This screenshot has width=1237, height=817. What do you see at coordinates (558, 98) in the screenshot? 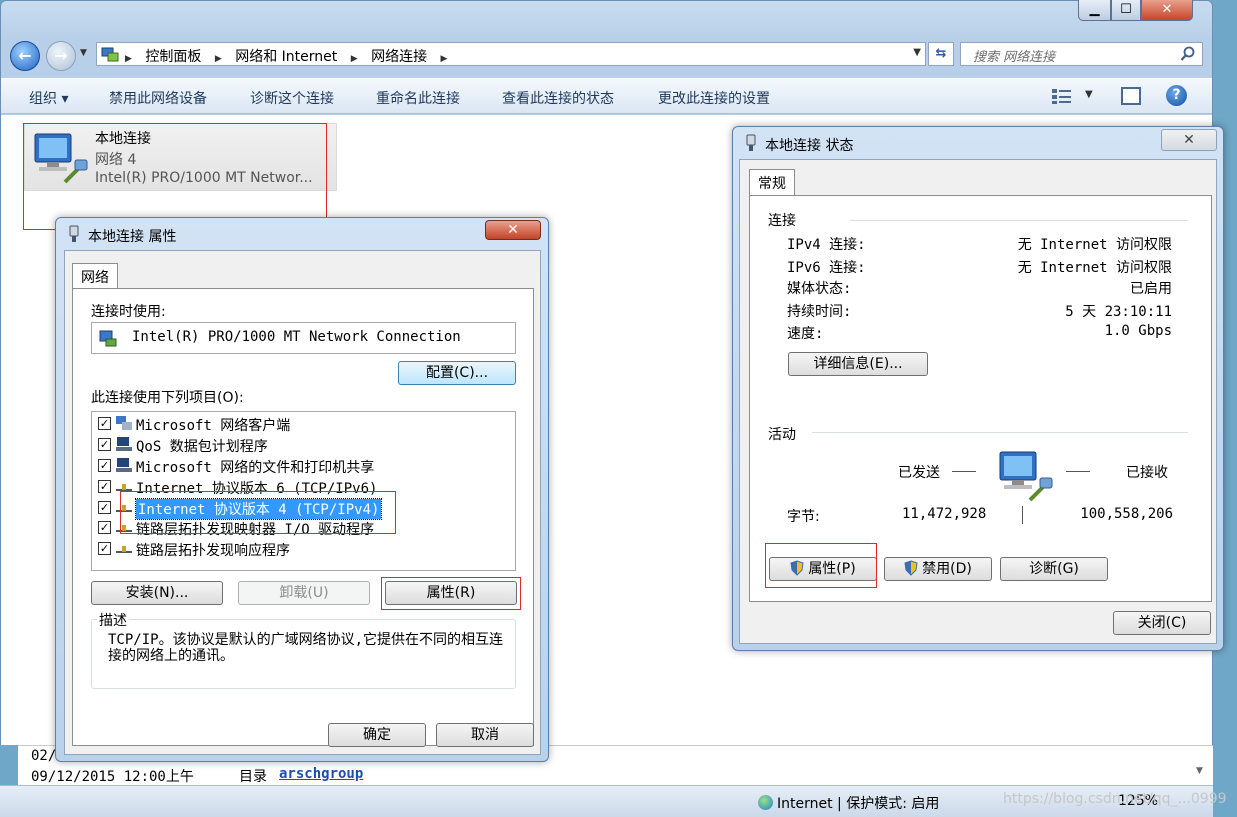
I see `view-status-button: 查看此连接的状态` at bounding box center [558, 98].